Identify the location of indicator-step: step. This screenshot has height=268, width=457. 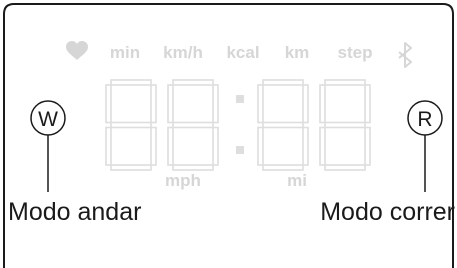
(355, 52).